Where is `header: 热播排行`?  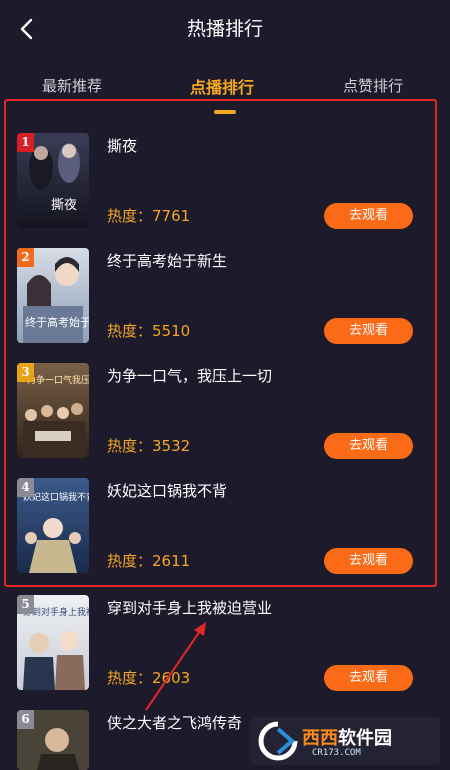 header: 热播排行 is located at coordinates (225, 28).